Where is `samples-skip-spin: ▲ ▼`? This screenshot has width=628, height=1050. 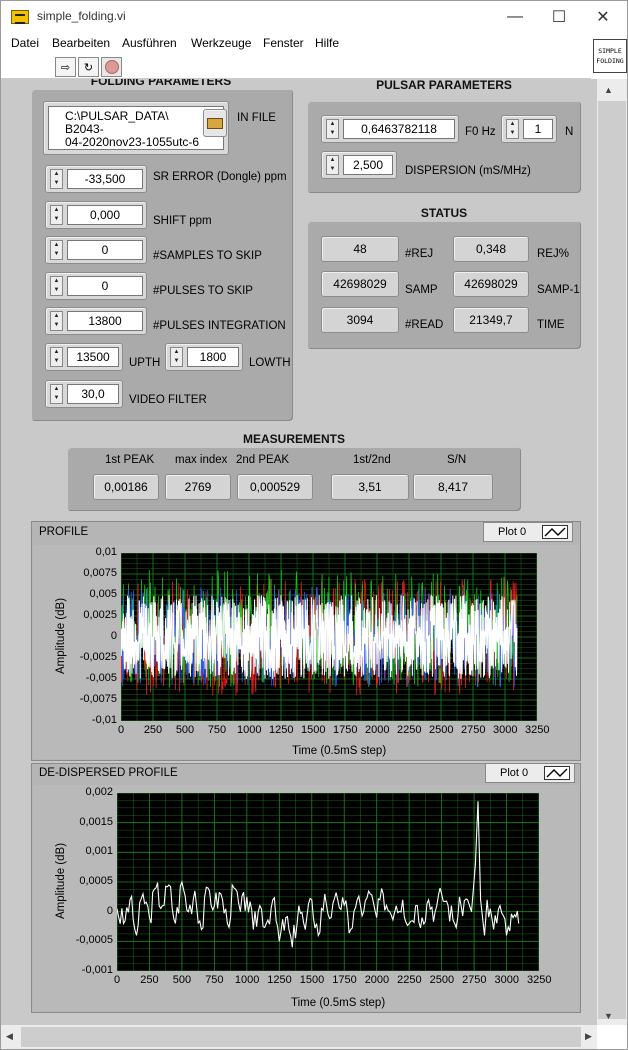
samples-skip-spin: ▲ ▼ is located at coordinates (56, 250).